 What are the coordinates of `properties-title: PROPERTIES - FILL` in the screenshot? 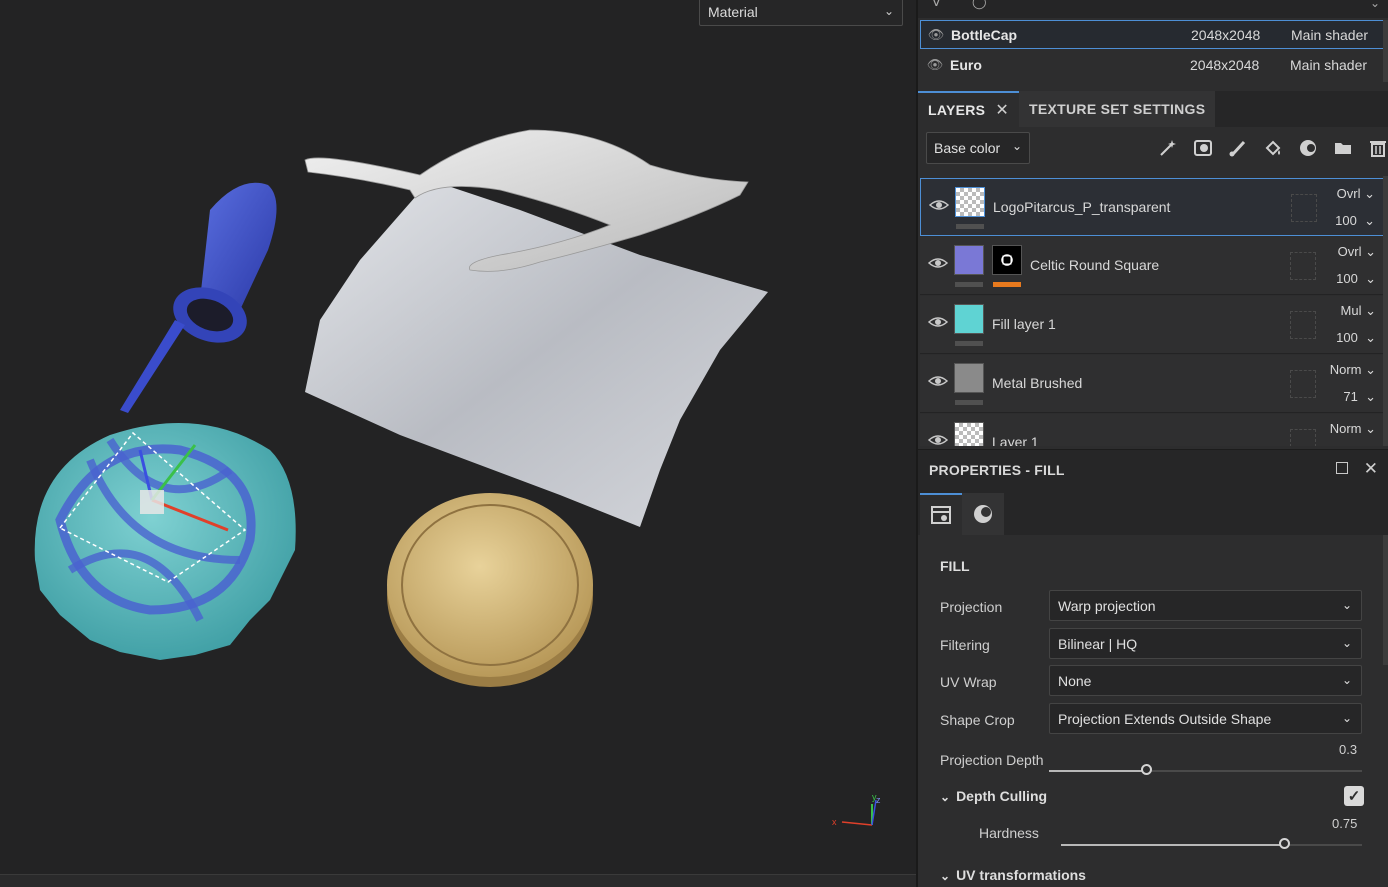 It's located at (997, 470).